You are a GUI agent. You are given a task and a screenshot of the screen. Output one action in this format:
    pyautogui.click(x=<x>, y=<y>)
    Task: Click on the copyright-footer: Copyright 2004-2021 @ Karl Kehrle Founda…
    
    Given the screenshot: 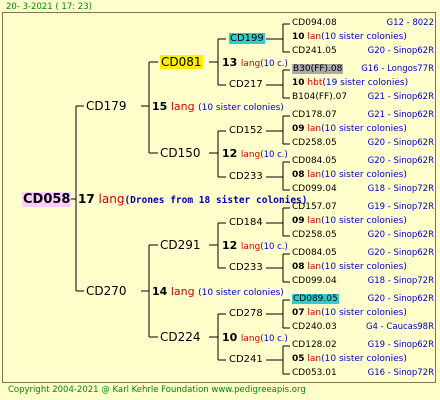 What is the action you would take?
    pyautogui.click(x=157, y=390)
    